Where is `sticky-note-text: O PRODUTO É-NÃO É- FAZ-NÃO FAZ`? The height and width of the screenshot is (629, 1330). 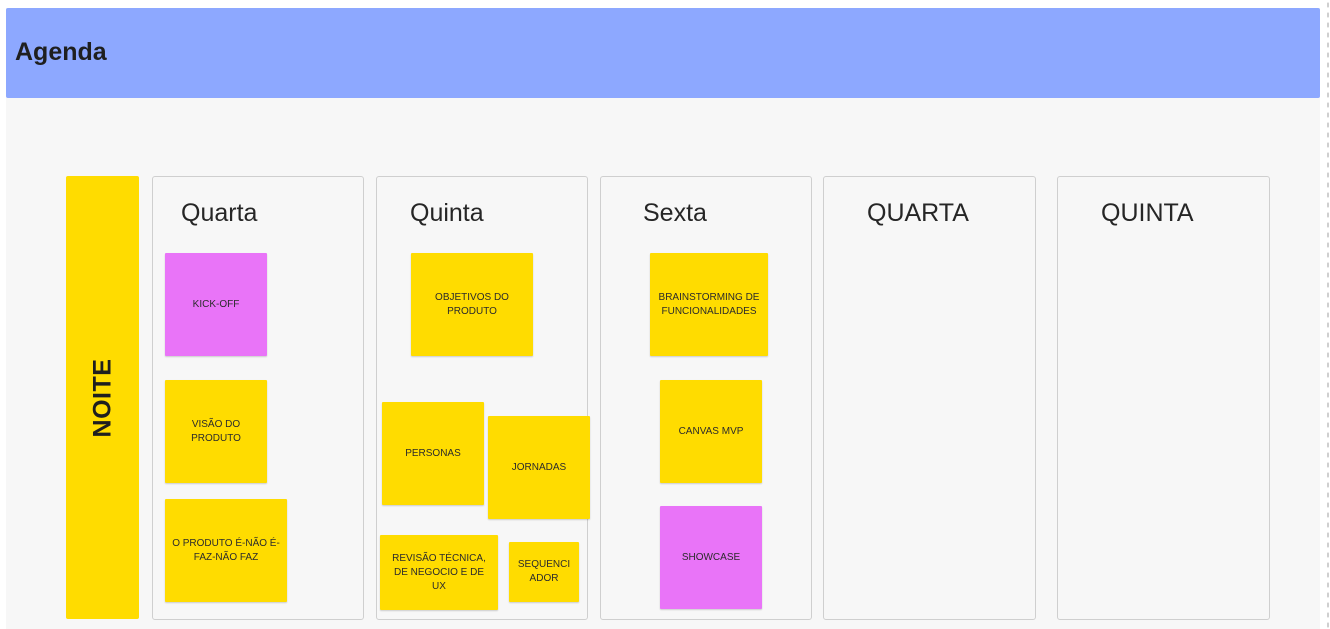 sticky-note-text: O PRODUTO É-NÃO É- FAZ-NÃO FAZ is located at coordinates (226, 550).